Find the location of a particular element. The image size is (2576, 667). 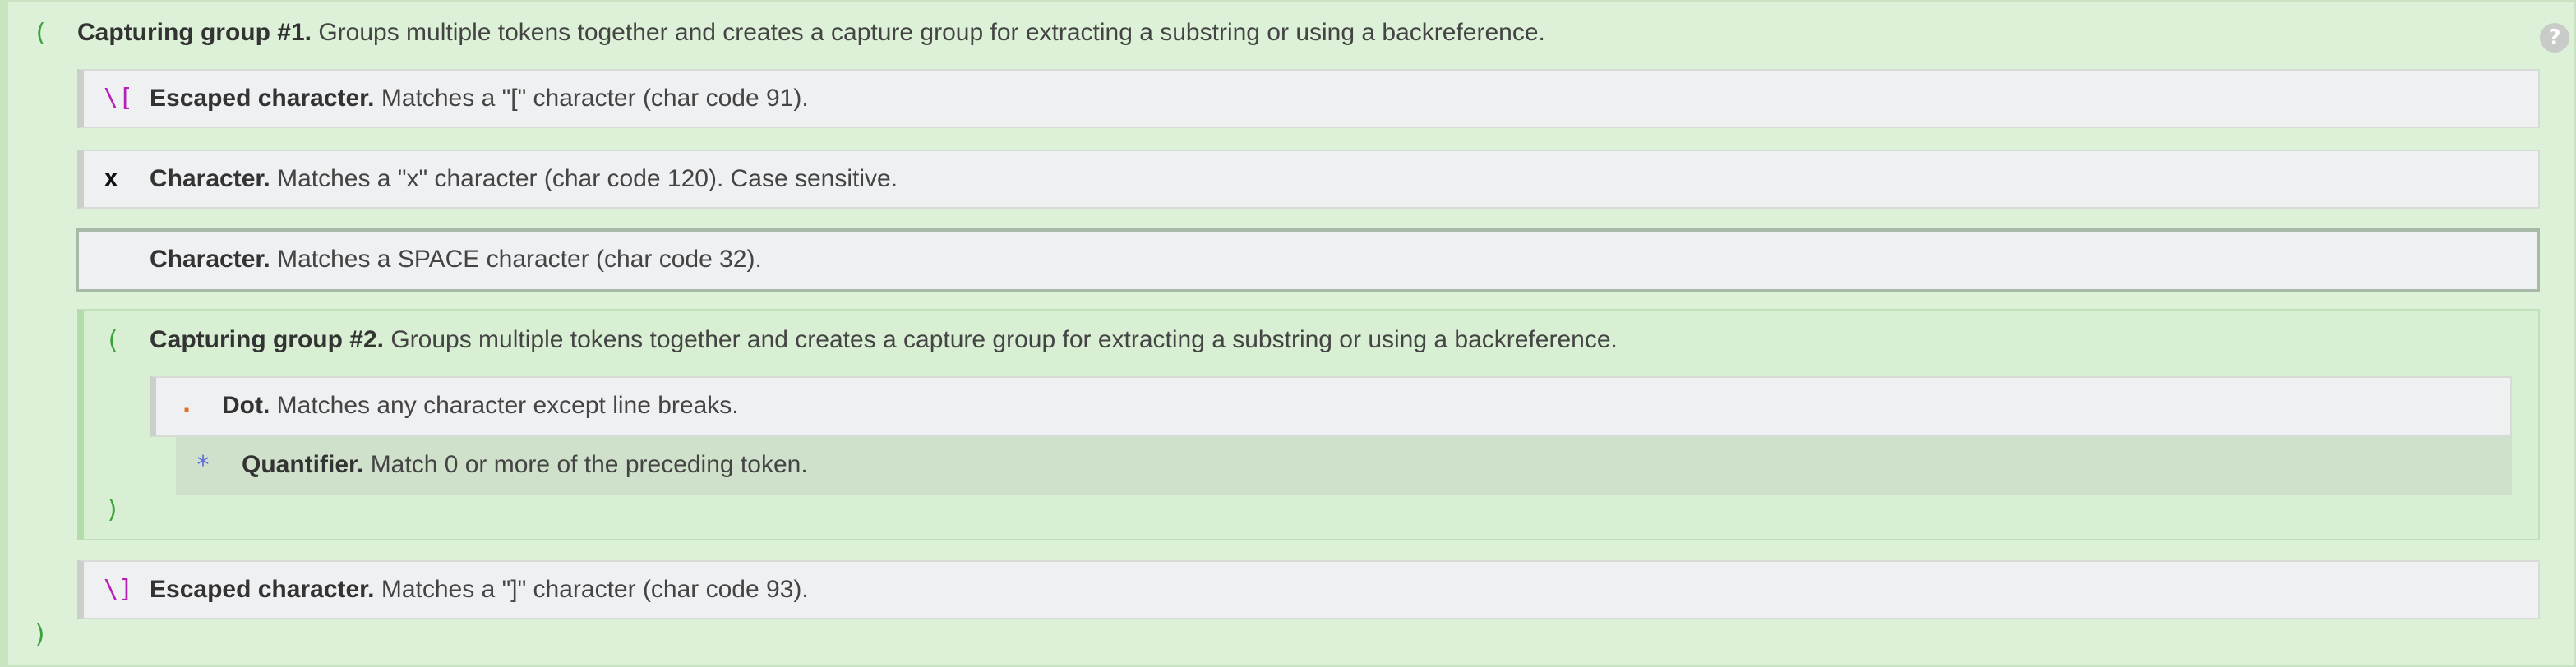

escaped-open-bracket-text: Matches a "[" character (char code 91). is located at coordinates (591, 98).